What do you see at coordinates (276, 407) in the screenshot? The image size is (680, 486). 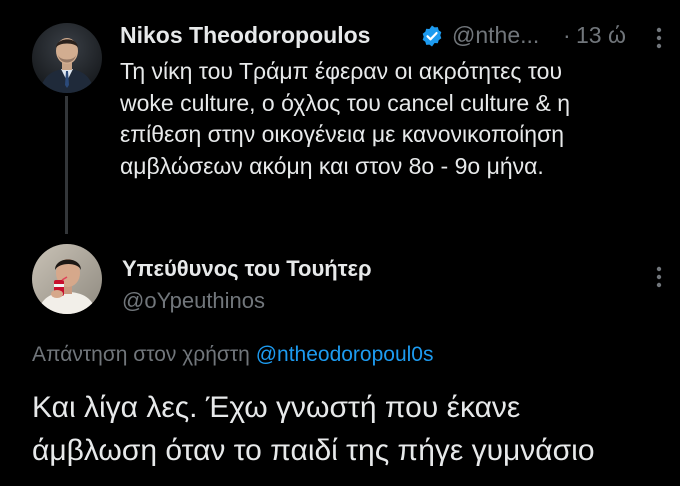 I see `tweet-text-line: Και λίγα λες. Έχω γνωστή που έκανε` at bounding box center [276, 407].